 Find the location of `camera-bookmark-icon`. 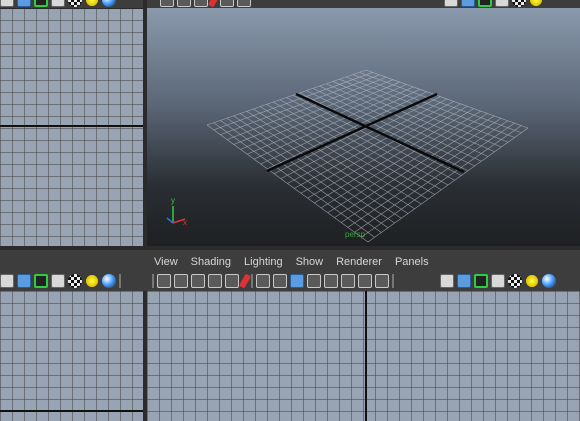

camera-bookmark-icon is located at coordinates (181, 281).